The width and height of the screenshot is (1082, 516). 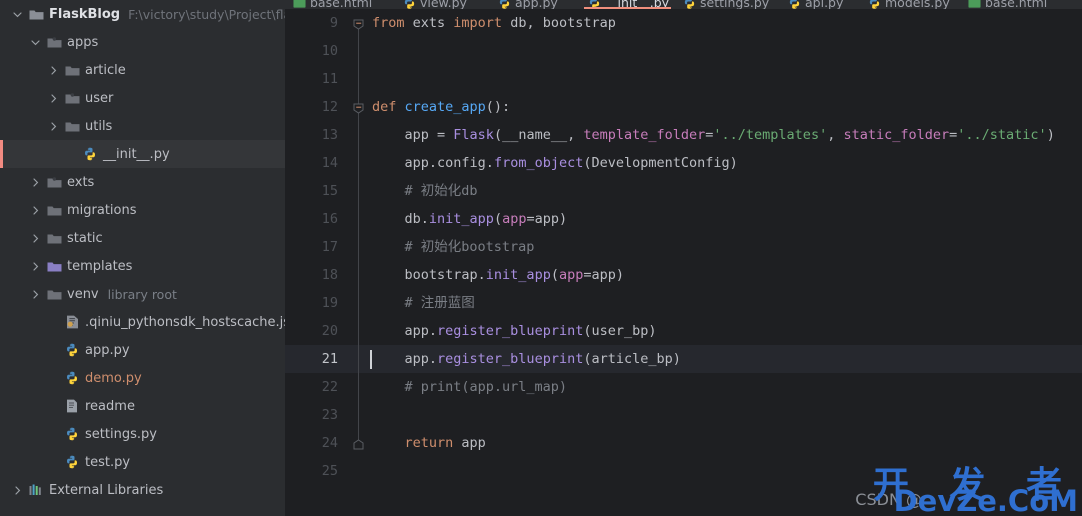 I want to click on tree-item-readme: readme, so click(x=142, y=406).